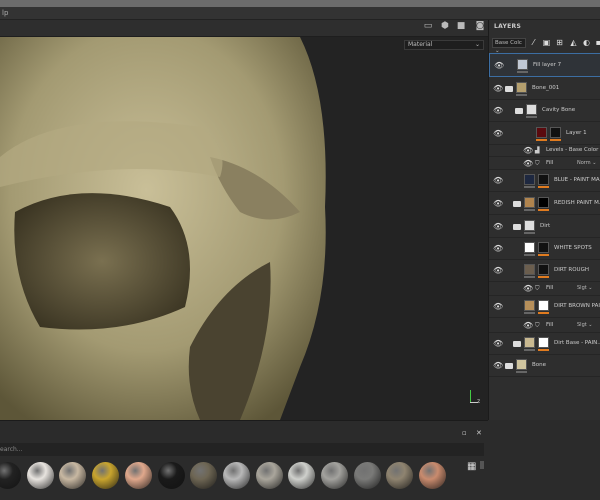  Describe the element at coordinates (577, 180) in the screenshot. I see `layer-name: BLUE - PAINT MASK` at that location.